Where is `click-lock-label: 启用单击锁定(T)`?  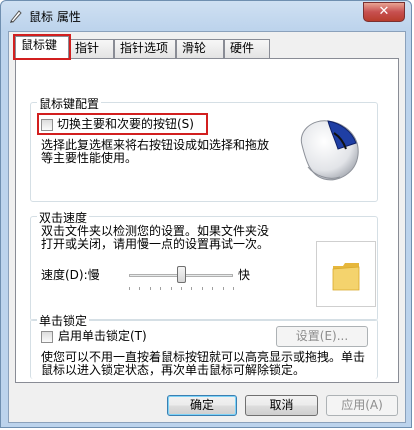 click-lock-label: 启用单击锁定(T) is located at coordinates (102, 336).